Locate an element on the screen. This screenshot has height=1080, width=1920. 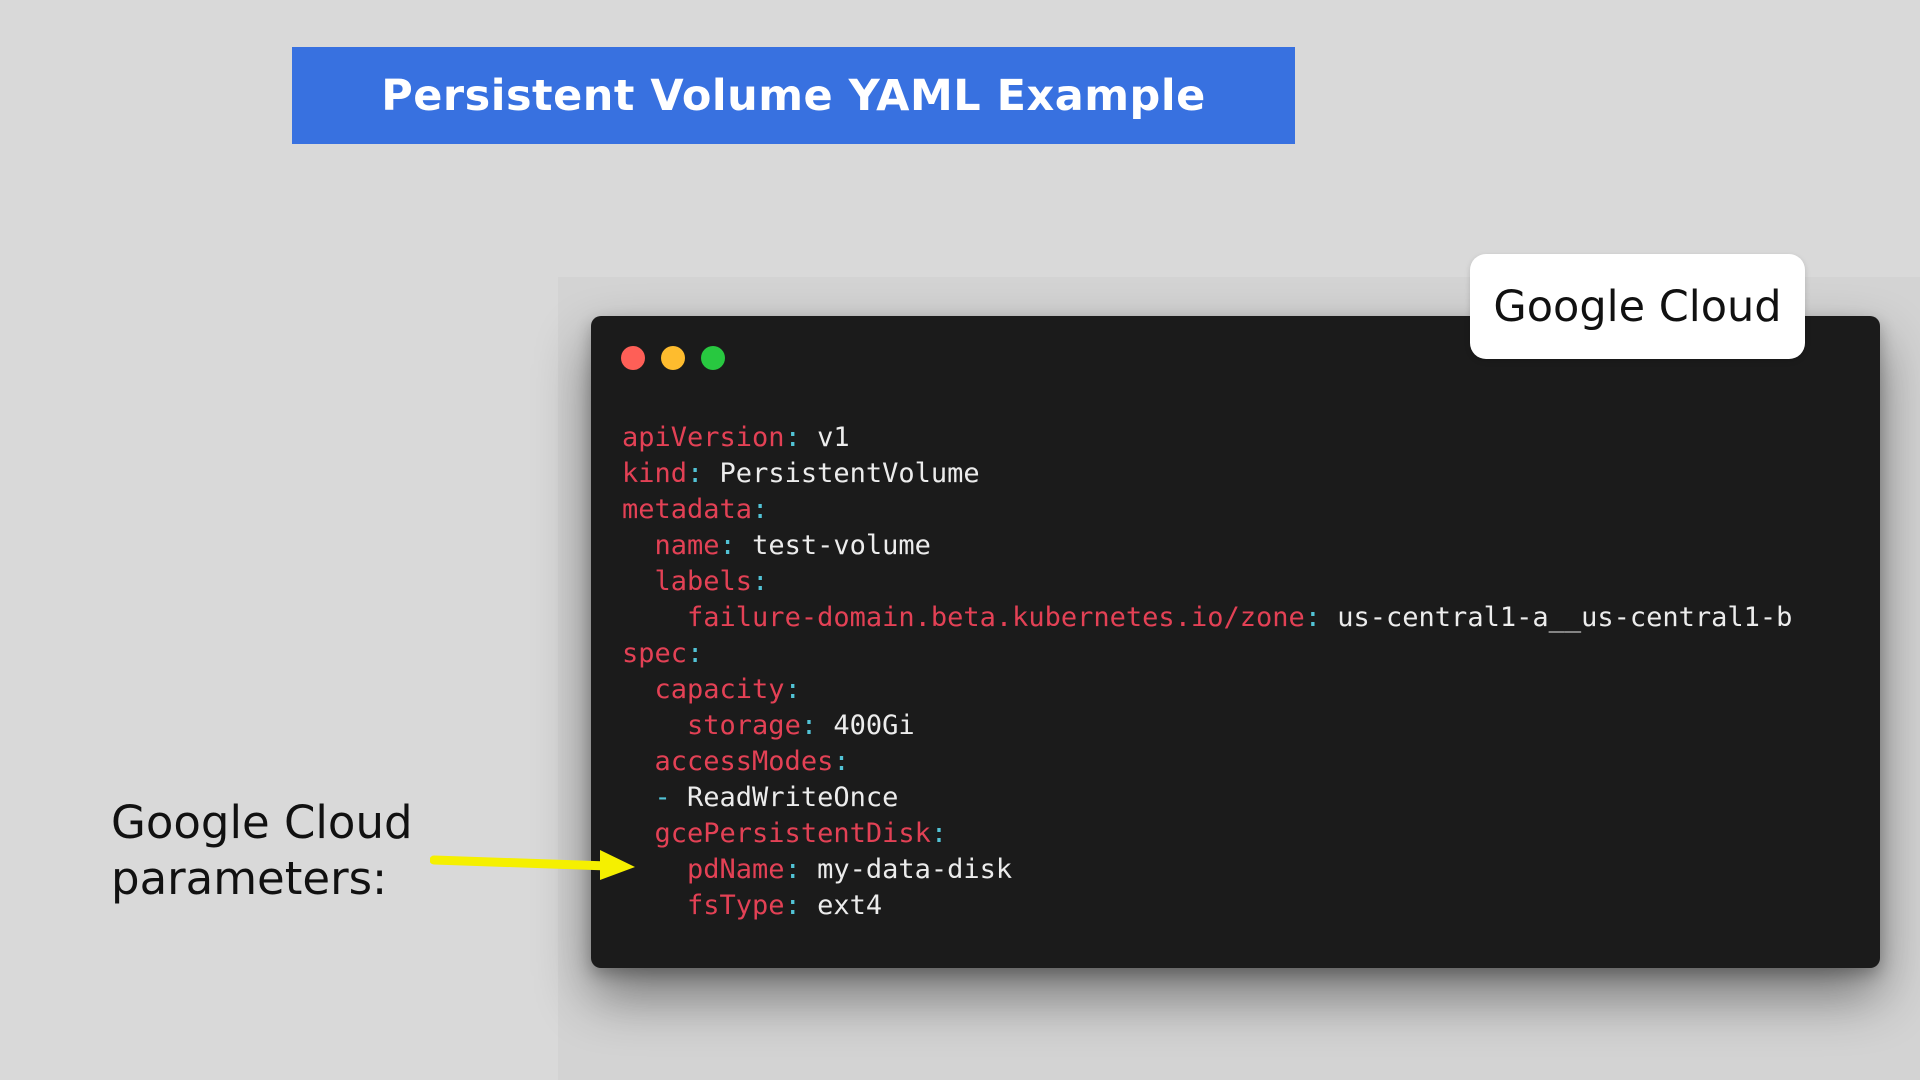
yaml-value: us-central1-a__us-central1-b is located at coordinates (1557, 617).